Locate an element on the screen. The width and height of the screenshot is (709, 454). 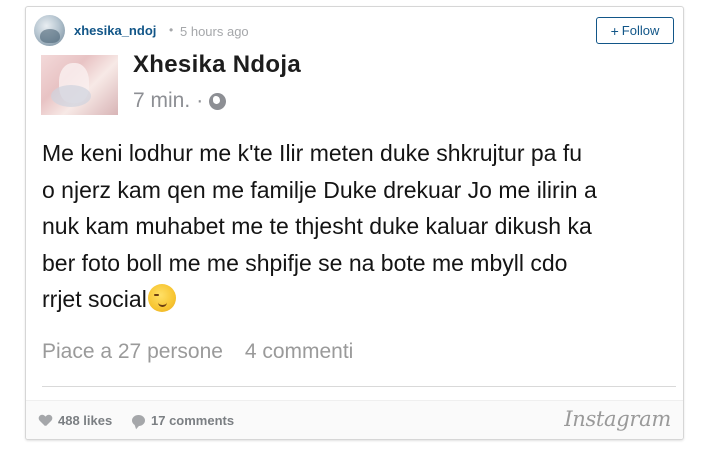
instagram-logo: Instagram is located at coordinates (617, 419).